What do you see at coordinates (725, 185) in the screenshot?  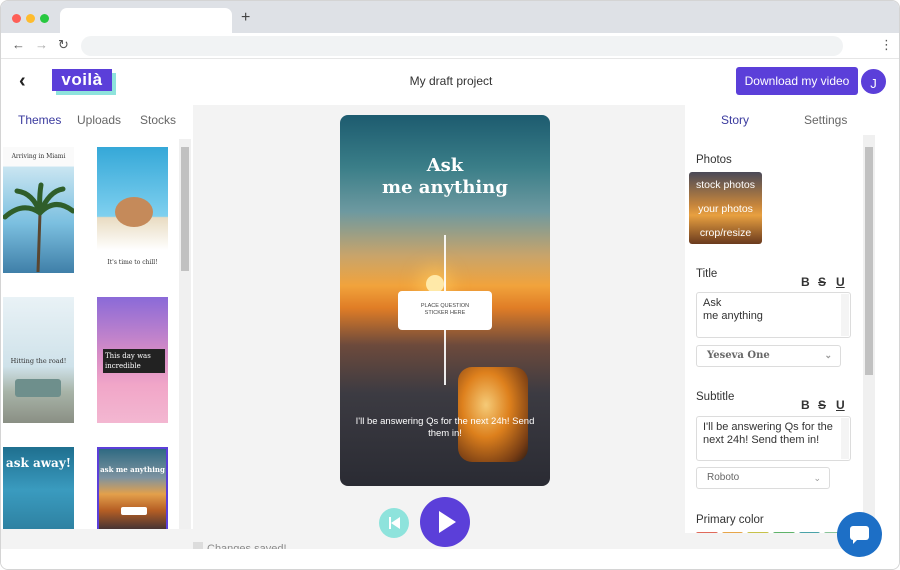 I see `stock-photos-option: stock photos` at bounding box center [725, 185].